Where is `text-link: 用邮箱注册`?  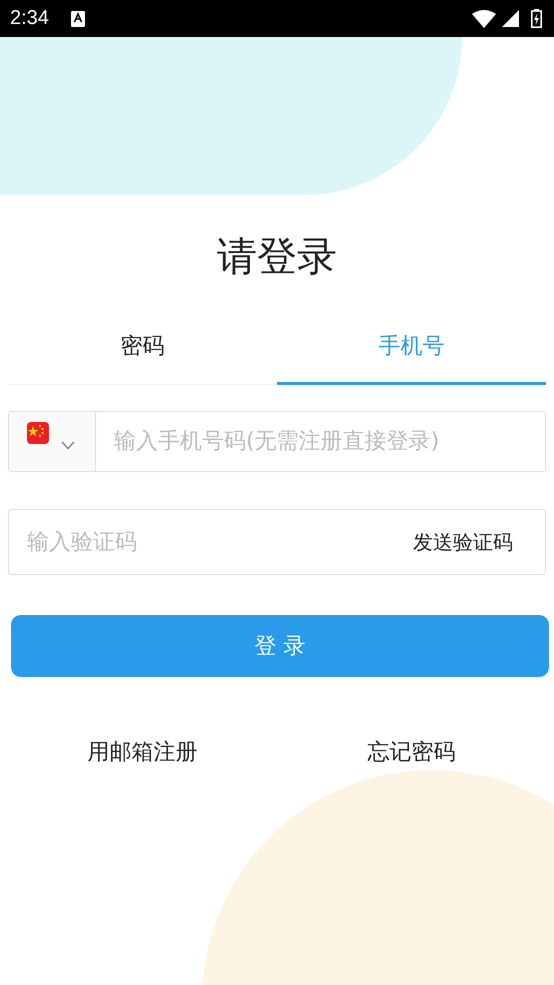 text-link: 用邮箱注册 is located at coordinates (142, 752).